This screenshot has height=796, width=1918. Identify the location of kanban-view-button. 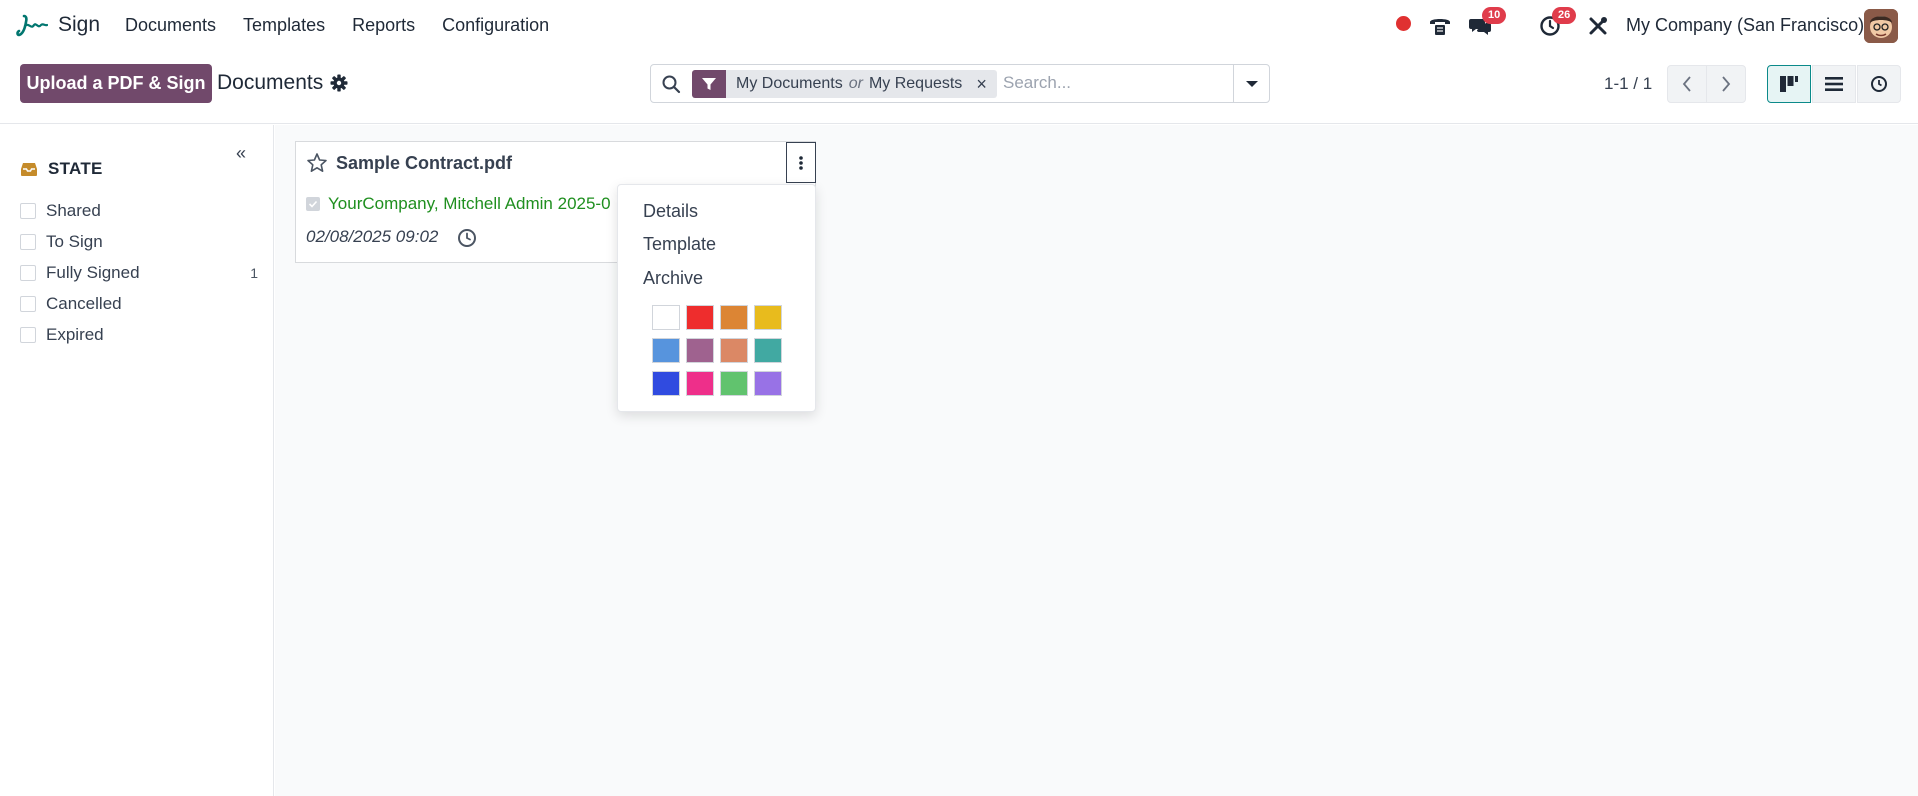
(1789, 84).